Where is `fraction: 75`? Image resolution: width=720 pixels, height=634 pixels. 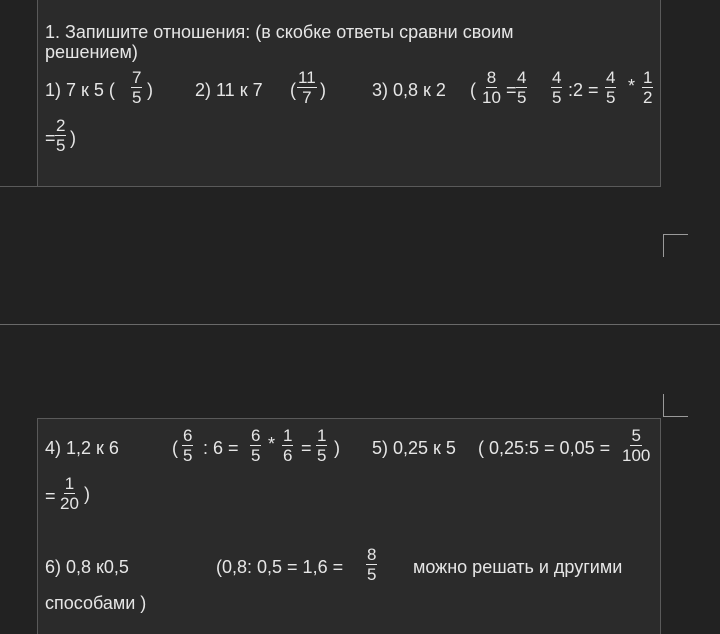
fraction: 75 is located at coordinates (137, 87).